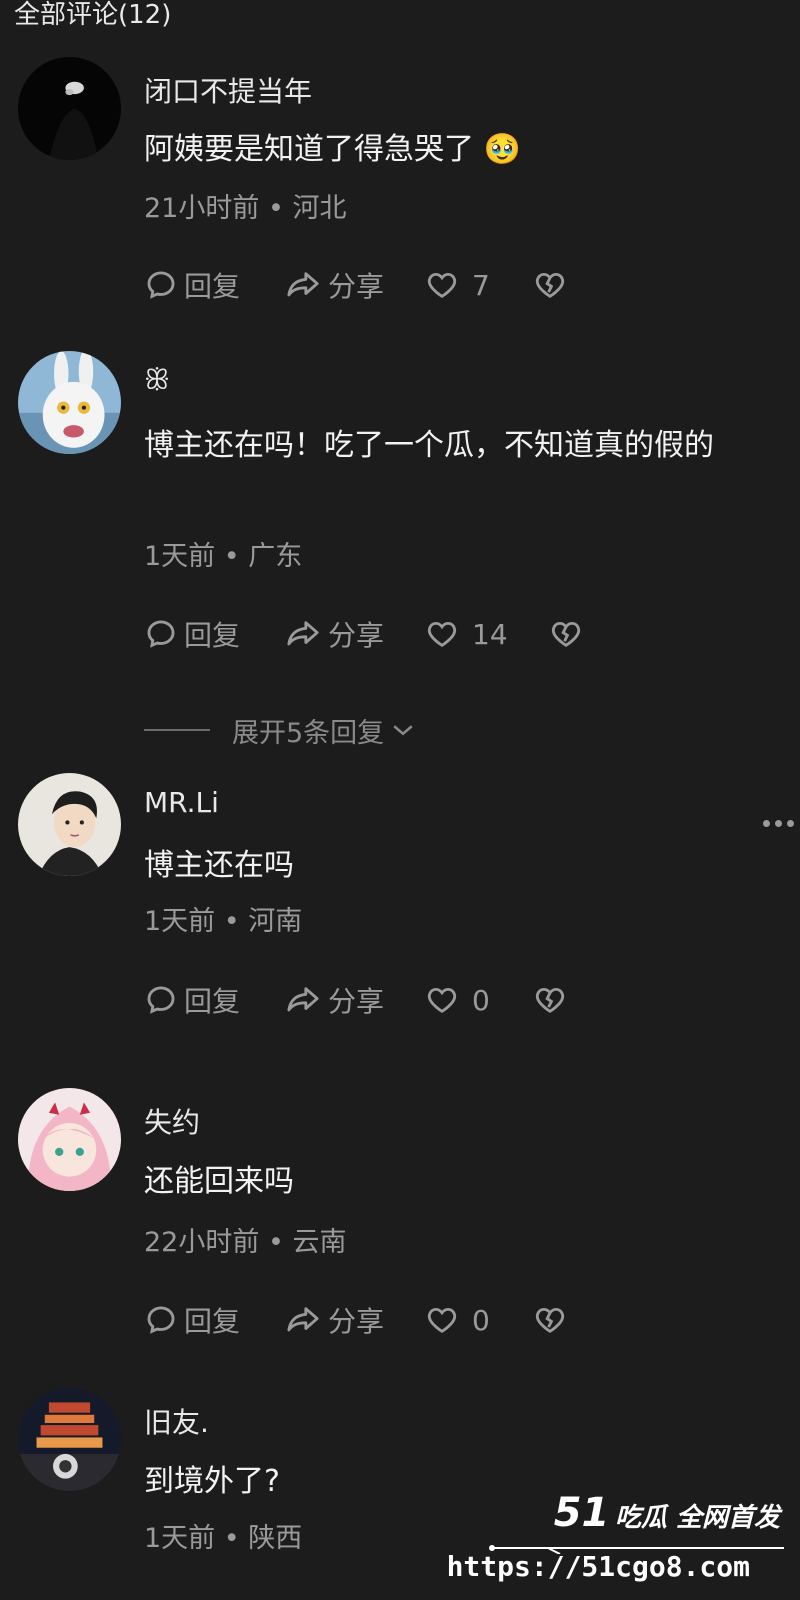  I want to click on comment-text: 还能回来吗, so click(219, 1181).